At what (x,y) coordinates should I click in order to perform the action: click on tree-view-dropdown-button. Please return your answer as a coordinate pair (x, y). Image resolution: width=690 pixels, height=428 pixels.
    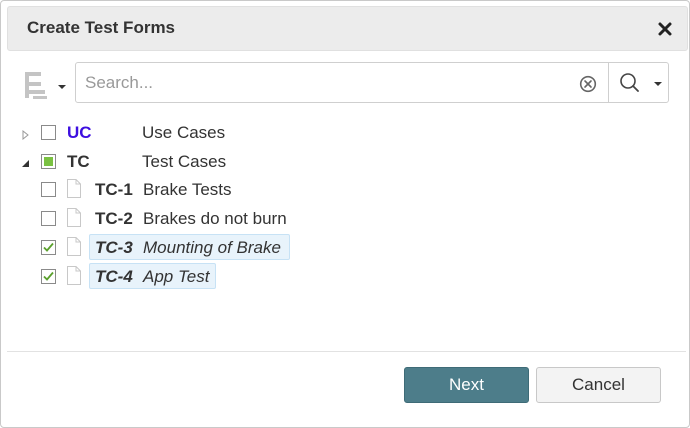
    Looking at the image, I should click on (47, 86).